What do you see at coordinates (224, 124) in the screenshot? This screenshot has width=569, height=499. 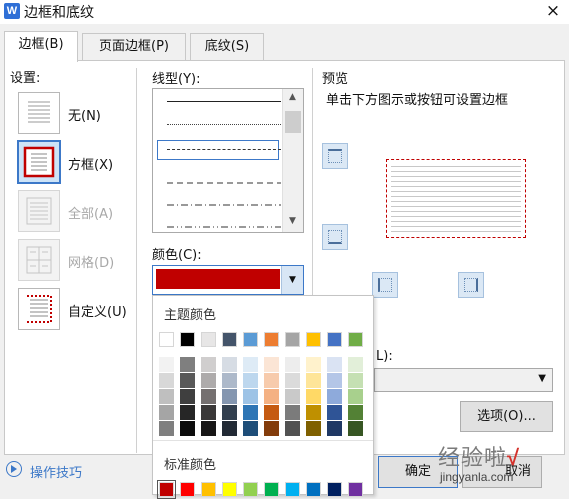 I see `line-style-dotted` at bounding box center [224, 124].